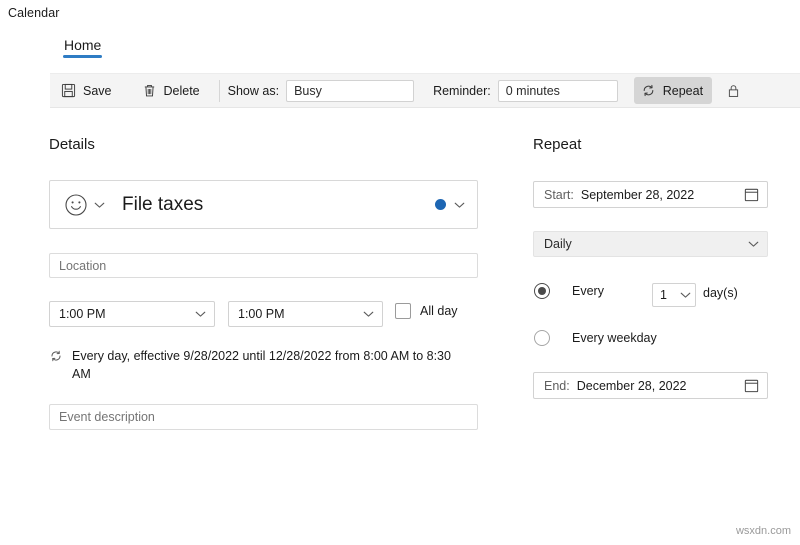 The width and height of the screenshot is (800, 545). I want to click on repeat-weekday-radio-row: Every weekday, so click(595, 338).